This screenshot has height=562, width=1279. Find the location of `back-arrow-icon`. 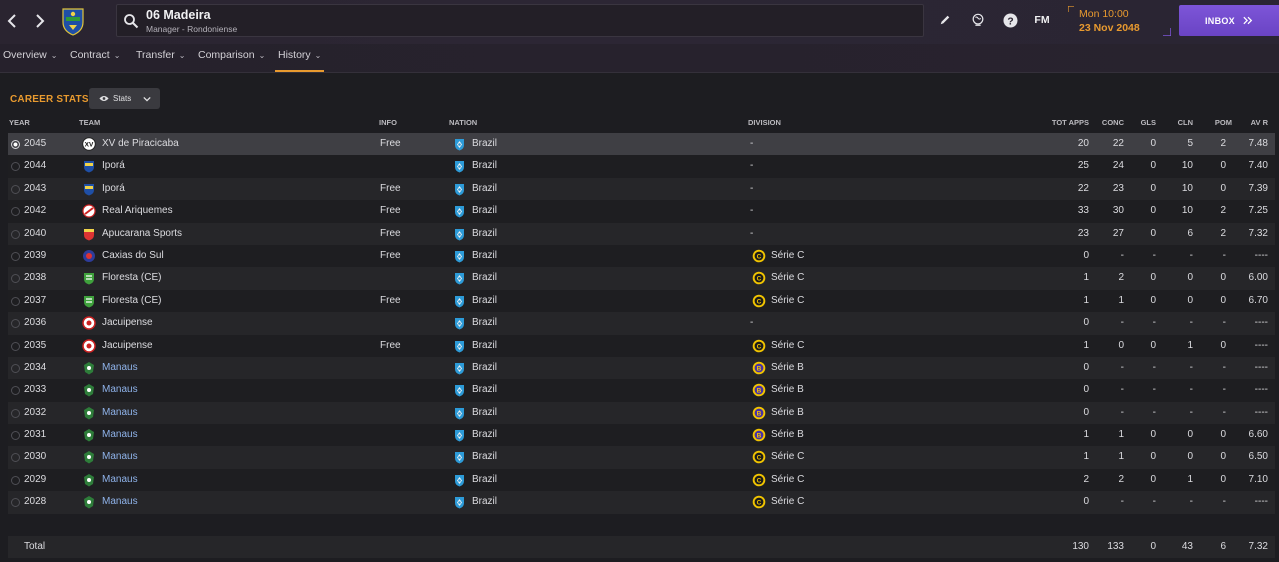

back-arrow-icon is located at coordinates (12, 21).